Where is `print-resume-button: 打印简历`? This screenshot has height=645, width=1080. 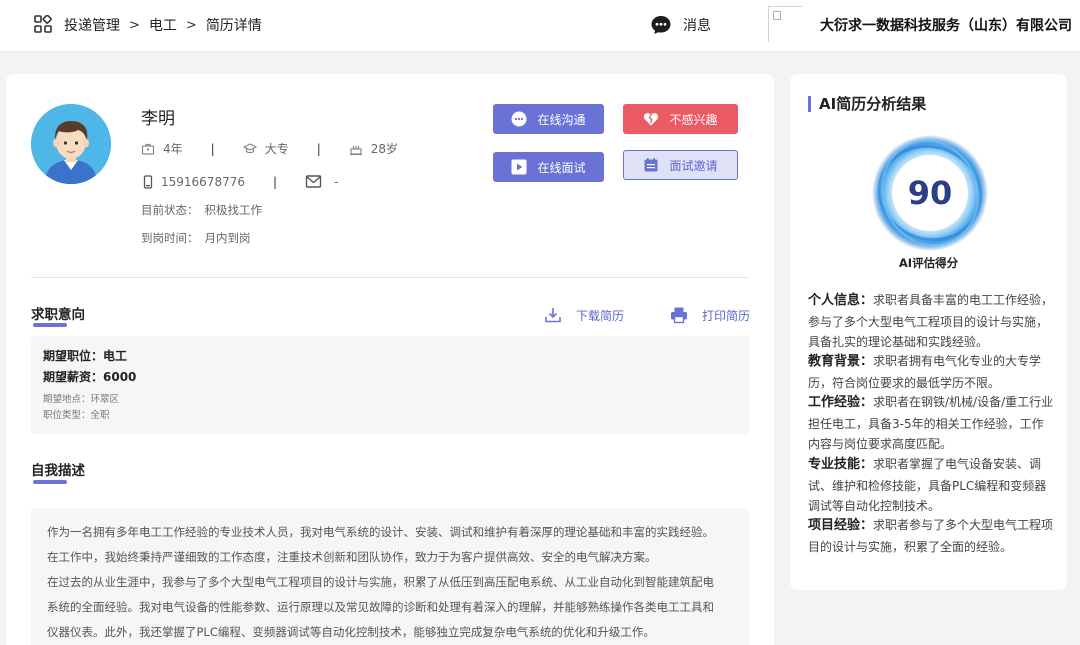 print-resume-button: 打印简历 is located at coordinates (710, 315).